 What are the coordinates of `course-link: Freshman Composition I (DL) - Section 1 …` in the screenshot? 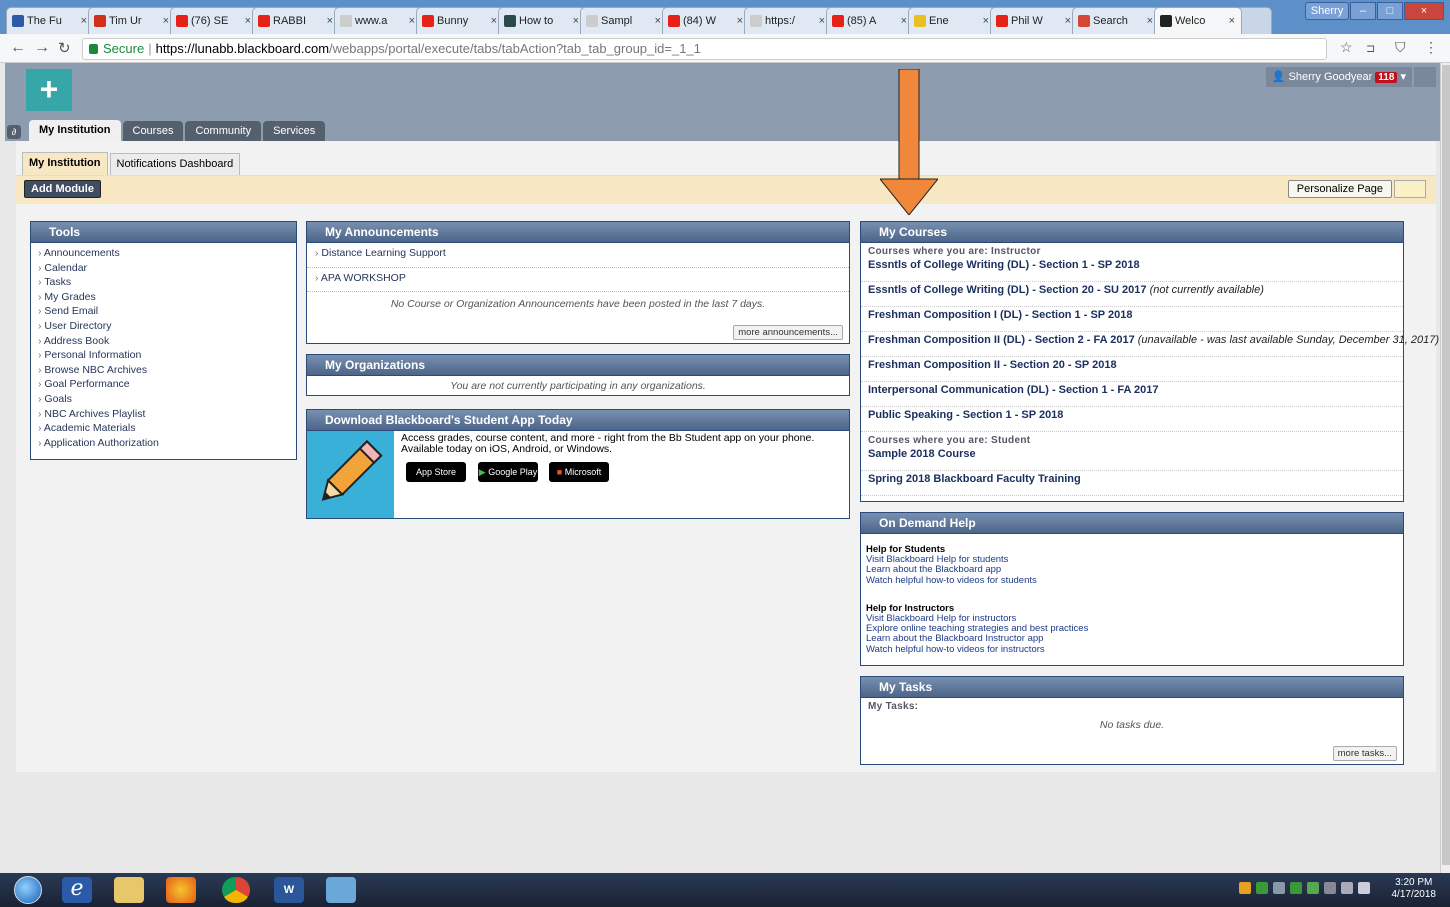 It's located at (1132, 319).